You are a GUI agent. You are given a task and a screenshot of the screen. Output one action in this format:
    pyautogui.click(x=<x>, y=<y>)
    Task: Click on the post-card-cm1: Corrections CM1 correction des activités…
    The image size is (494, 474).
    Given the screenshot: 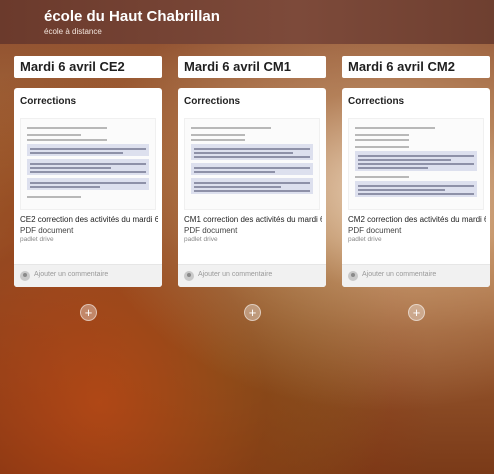 What is the action you would take?
    pyautogui.click(x=252, y=187)
    